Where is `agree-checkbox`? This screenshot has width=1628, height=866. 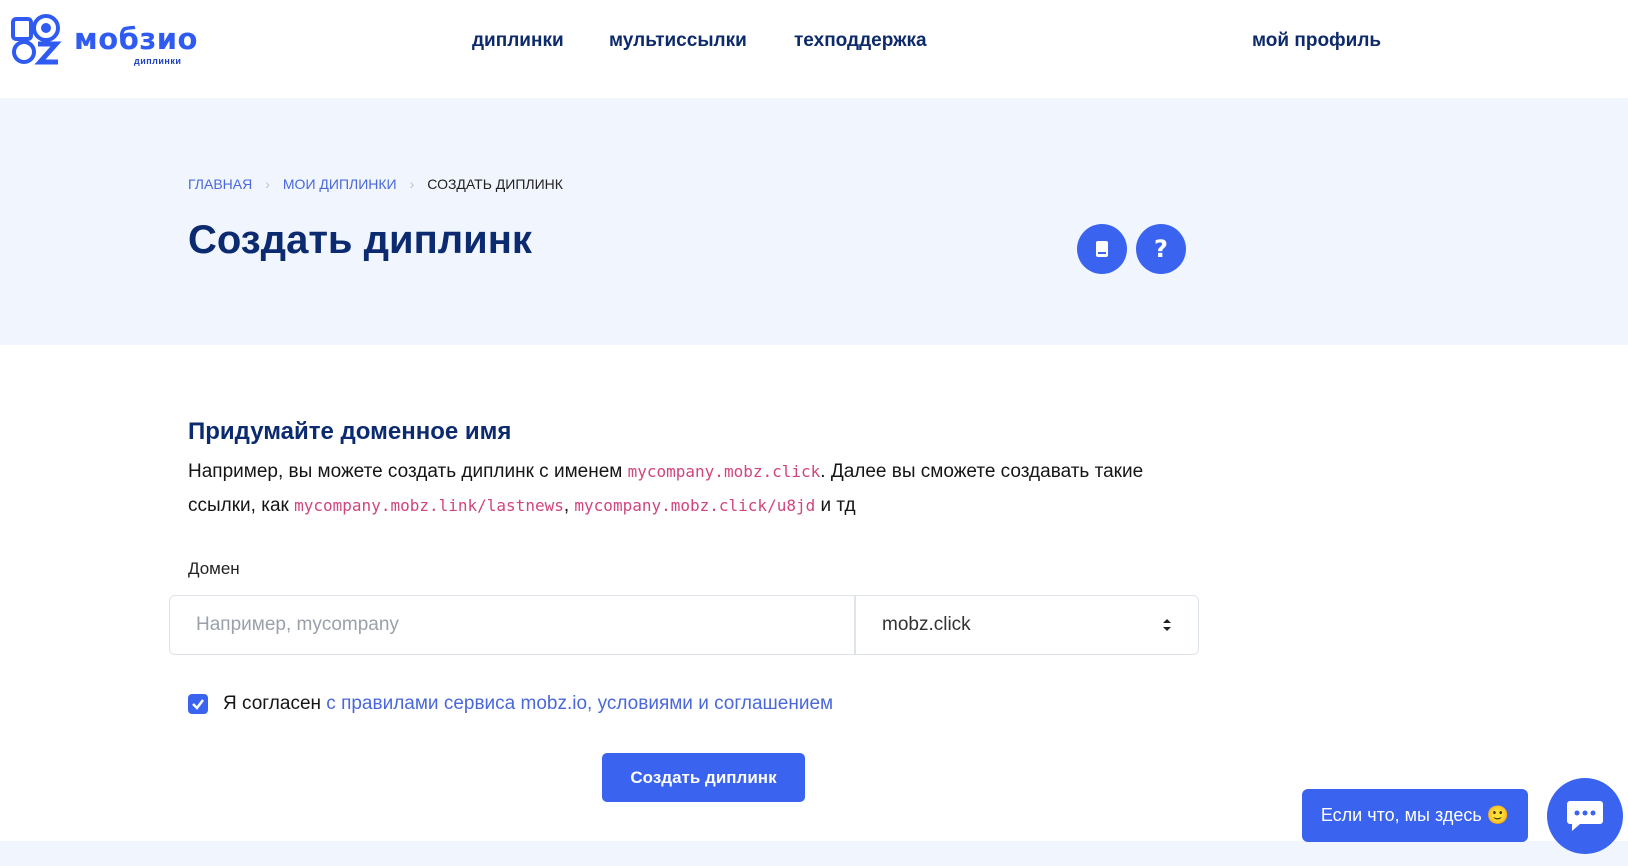 agree-checkbox is located at coordinates (198, 704).